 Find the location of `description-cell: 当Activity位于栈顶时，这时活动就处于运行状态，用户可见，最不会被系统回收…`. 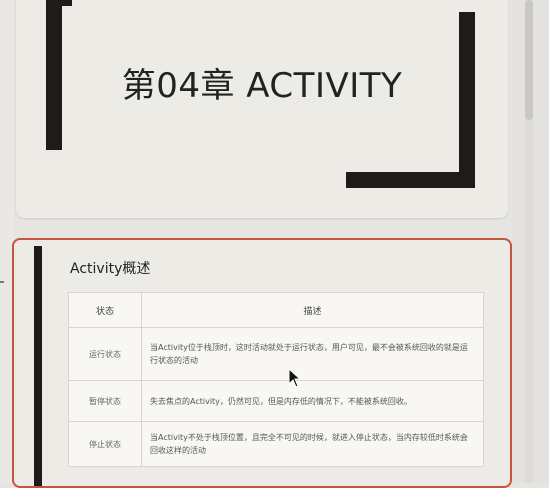

description-cell: 当Activity位于栈顶时，这时活动就处于运行状态，用户可见，最不会被系统回收… is located at coordinates (312, 354).